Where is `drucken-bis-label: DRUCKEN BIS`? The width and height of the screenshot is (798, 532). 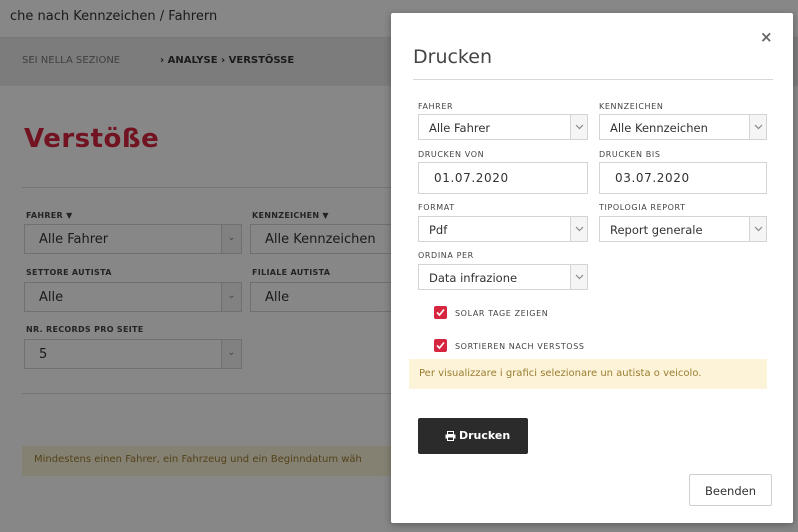 drucken-bis-label: DRUCKEN BIS is located at coordinates (630, 154).